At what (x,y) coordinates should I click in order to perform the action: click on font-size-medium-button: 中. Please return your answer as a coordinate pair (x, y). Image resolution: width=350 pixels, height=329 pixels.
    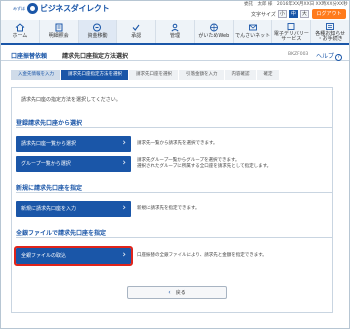
    Looking at the image, I should click on (293, 14).